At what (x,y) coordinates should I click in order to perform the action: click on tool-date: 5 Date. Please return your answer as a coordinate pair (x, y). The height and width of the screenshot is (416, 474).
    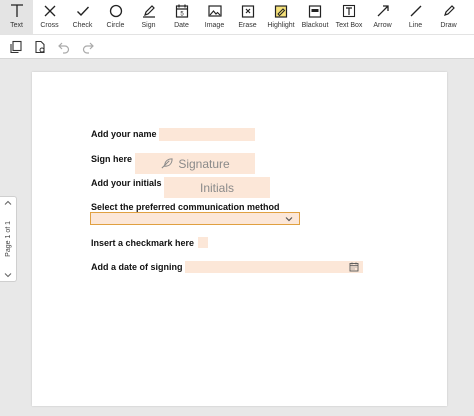
    Looking at the image, I should click on (181, 17).